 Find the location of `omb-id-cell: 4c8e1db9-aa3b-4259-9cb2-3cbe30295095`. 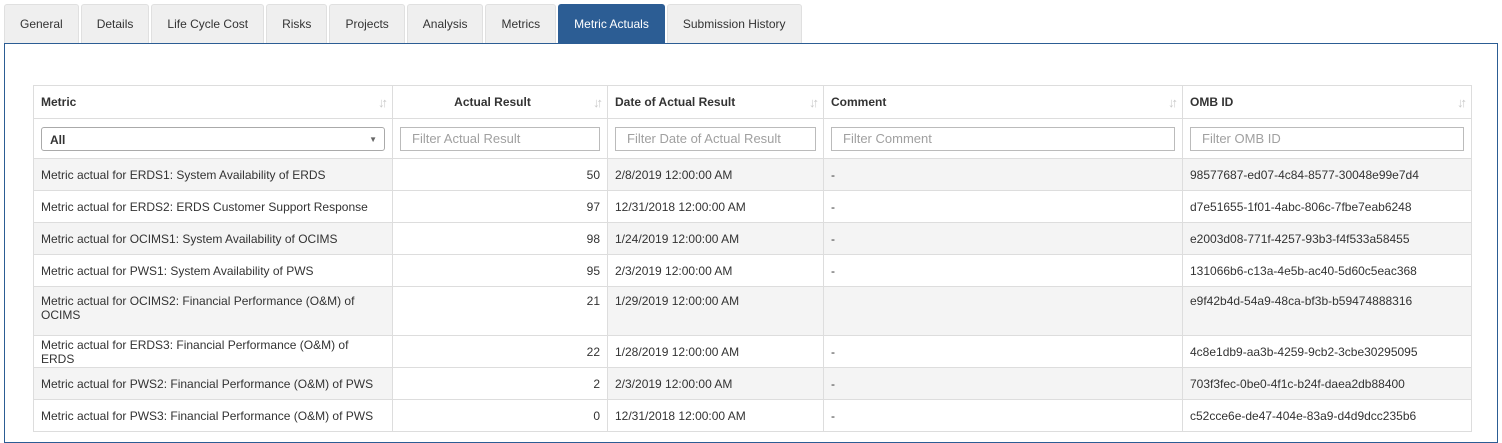

omb-id-cell: 4c8e1db9-aa3b-4259-9cb2-3cbe30295095 is located at coordinates (1327, 351).